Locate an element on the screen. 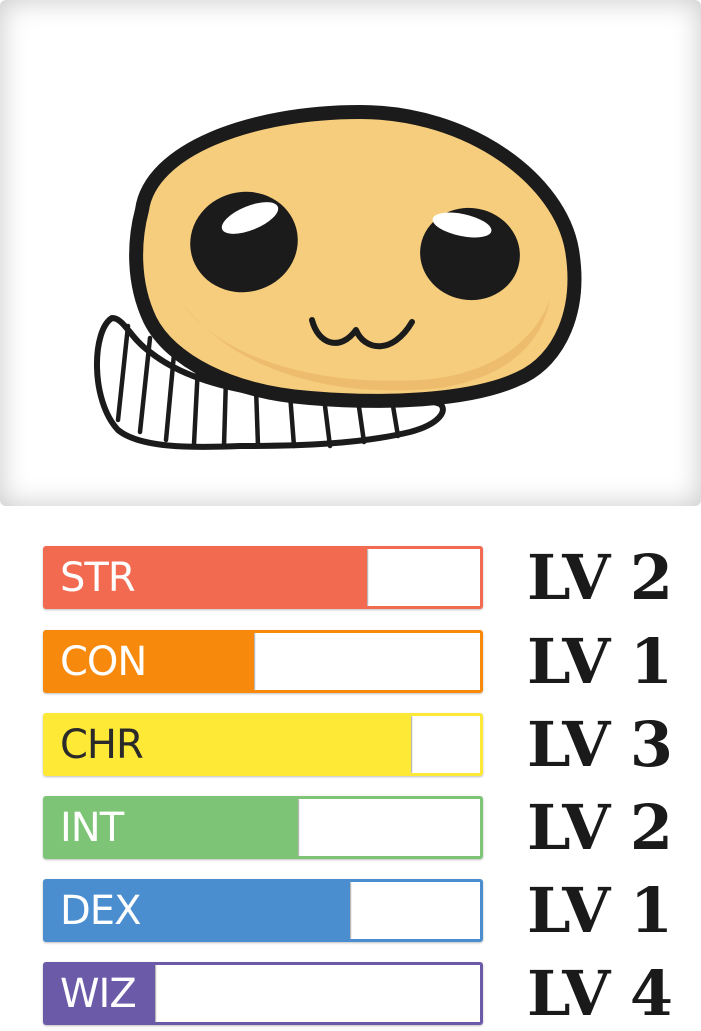 The image size is (701, 1031). stat-bar-int: INT is located at coordinates (263, 827).